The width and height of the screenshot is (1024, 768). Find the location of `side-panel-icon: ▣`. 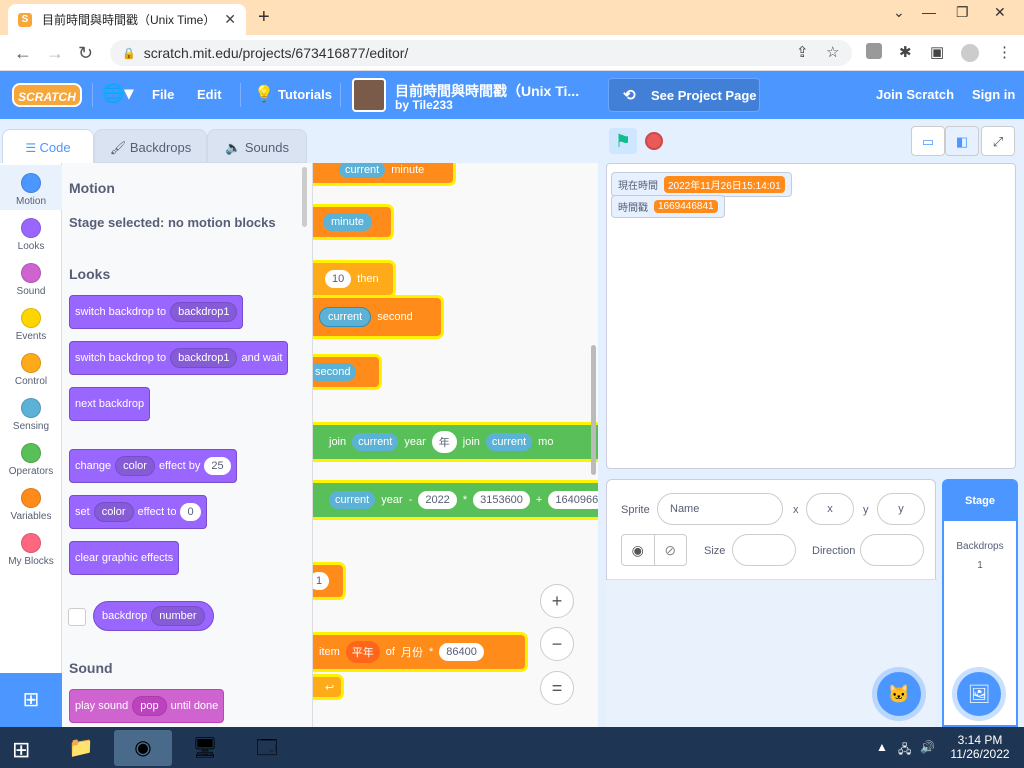

side-panel-icon: ▣ is located at coordinates (937, 52).